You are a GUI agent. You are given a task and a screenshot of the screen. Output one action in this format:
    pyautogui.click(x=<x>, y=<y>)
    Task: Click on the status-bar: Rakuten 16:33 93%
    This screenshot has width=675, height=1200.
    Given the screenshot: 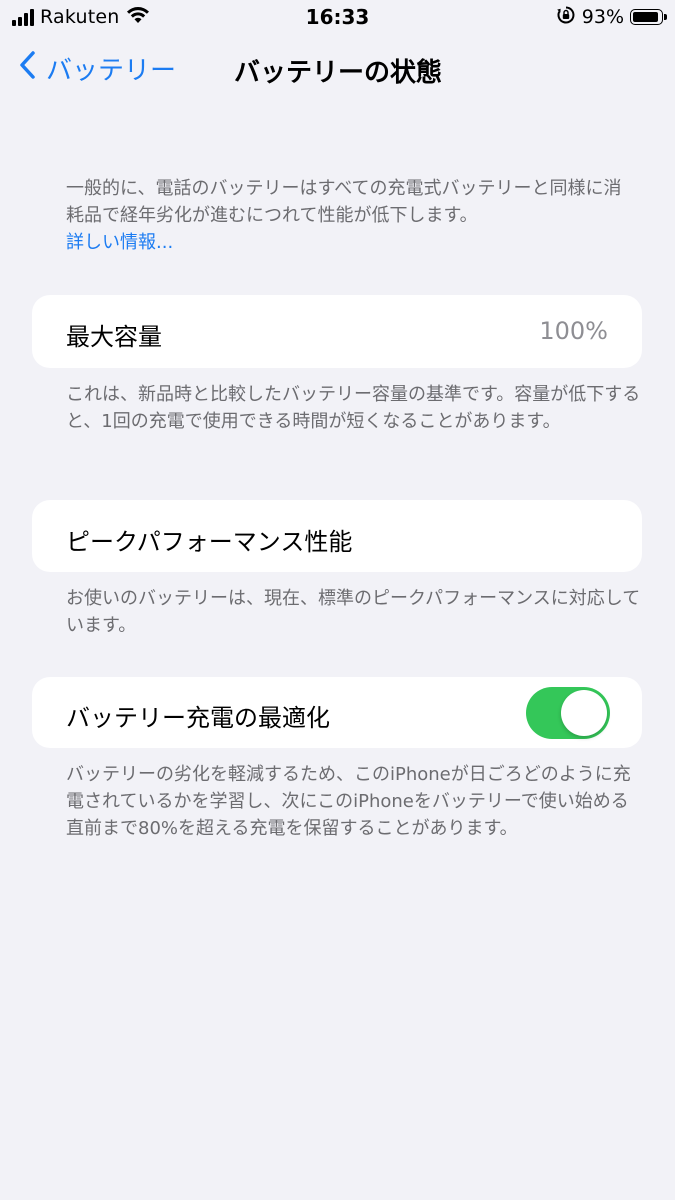 What is the action you would take?
    pyautogui.click(x=337, y=17)
    